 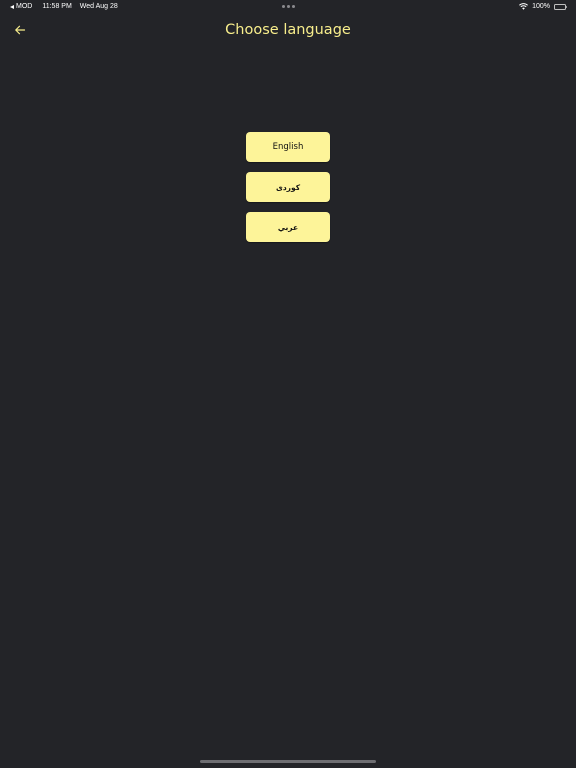 I want to click on status-right: 100%, so click(x=543, y=6).